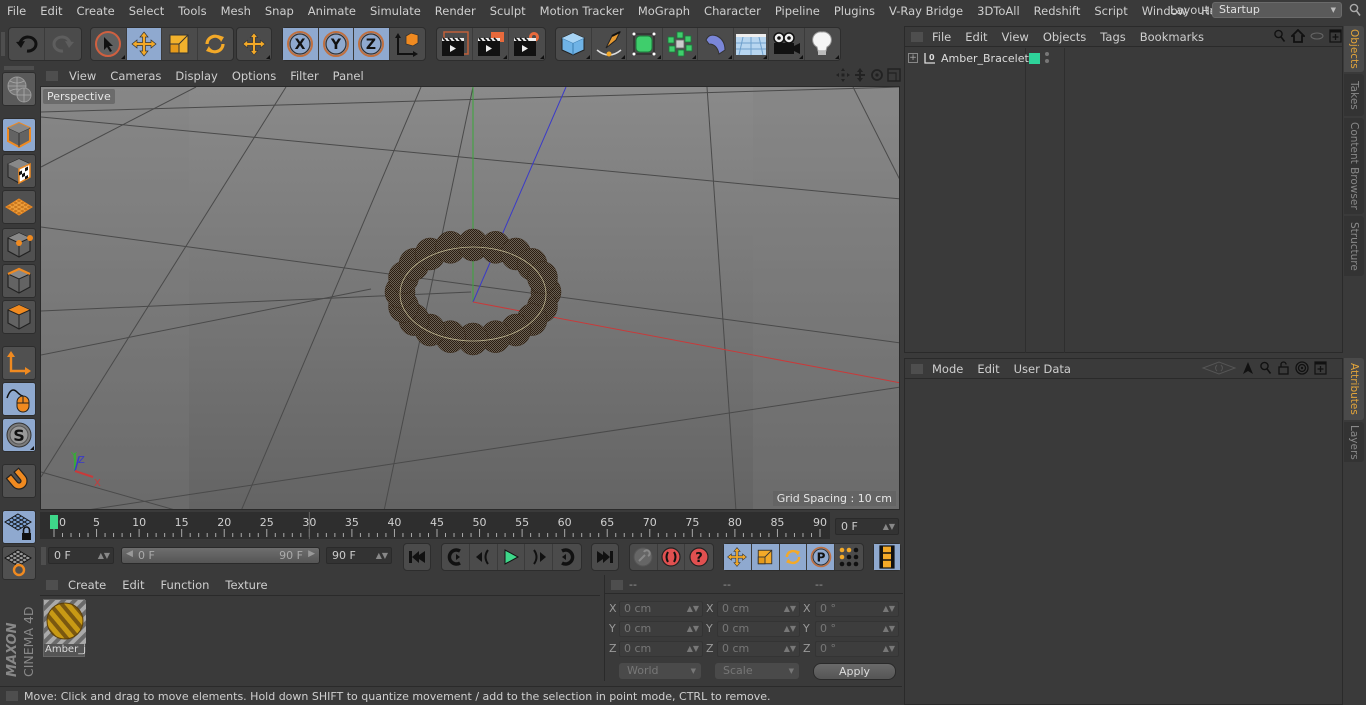 This screenshot has width=1366, height=705. I want to click on menu-snap: Snap, so click(279, 11).